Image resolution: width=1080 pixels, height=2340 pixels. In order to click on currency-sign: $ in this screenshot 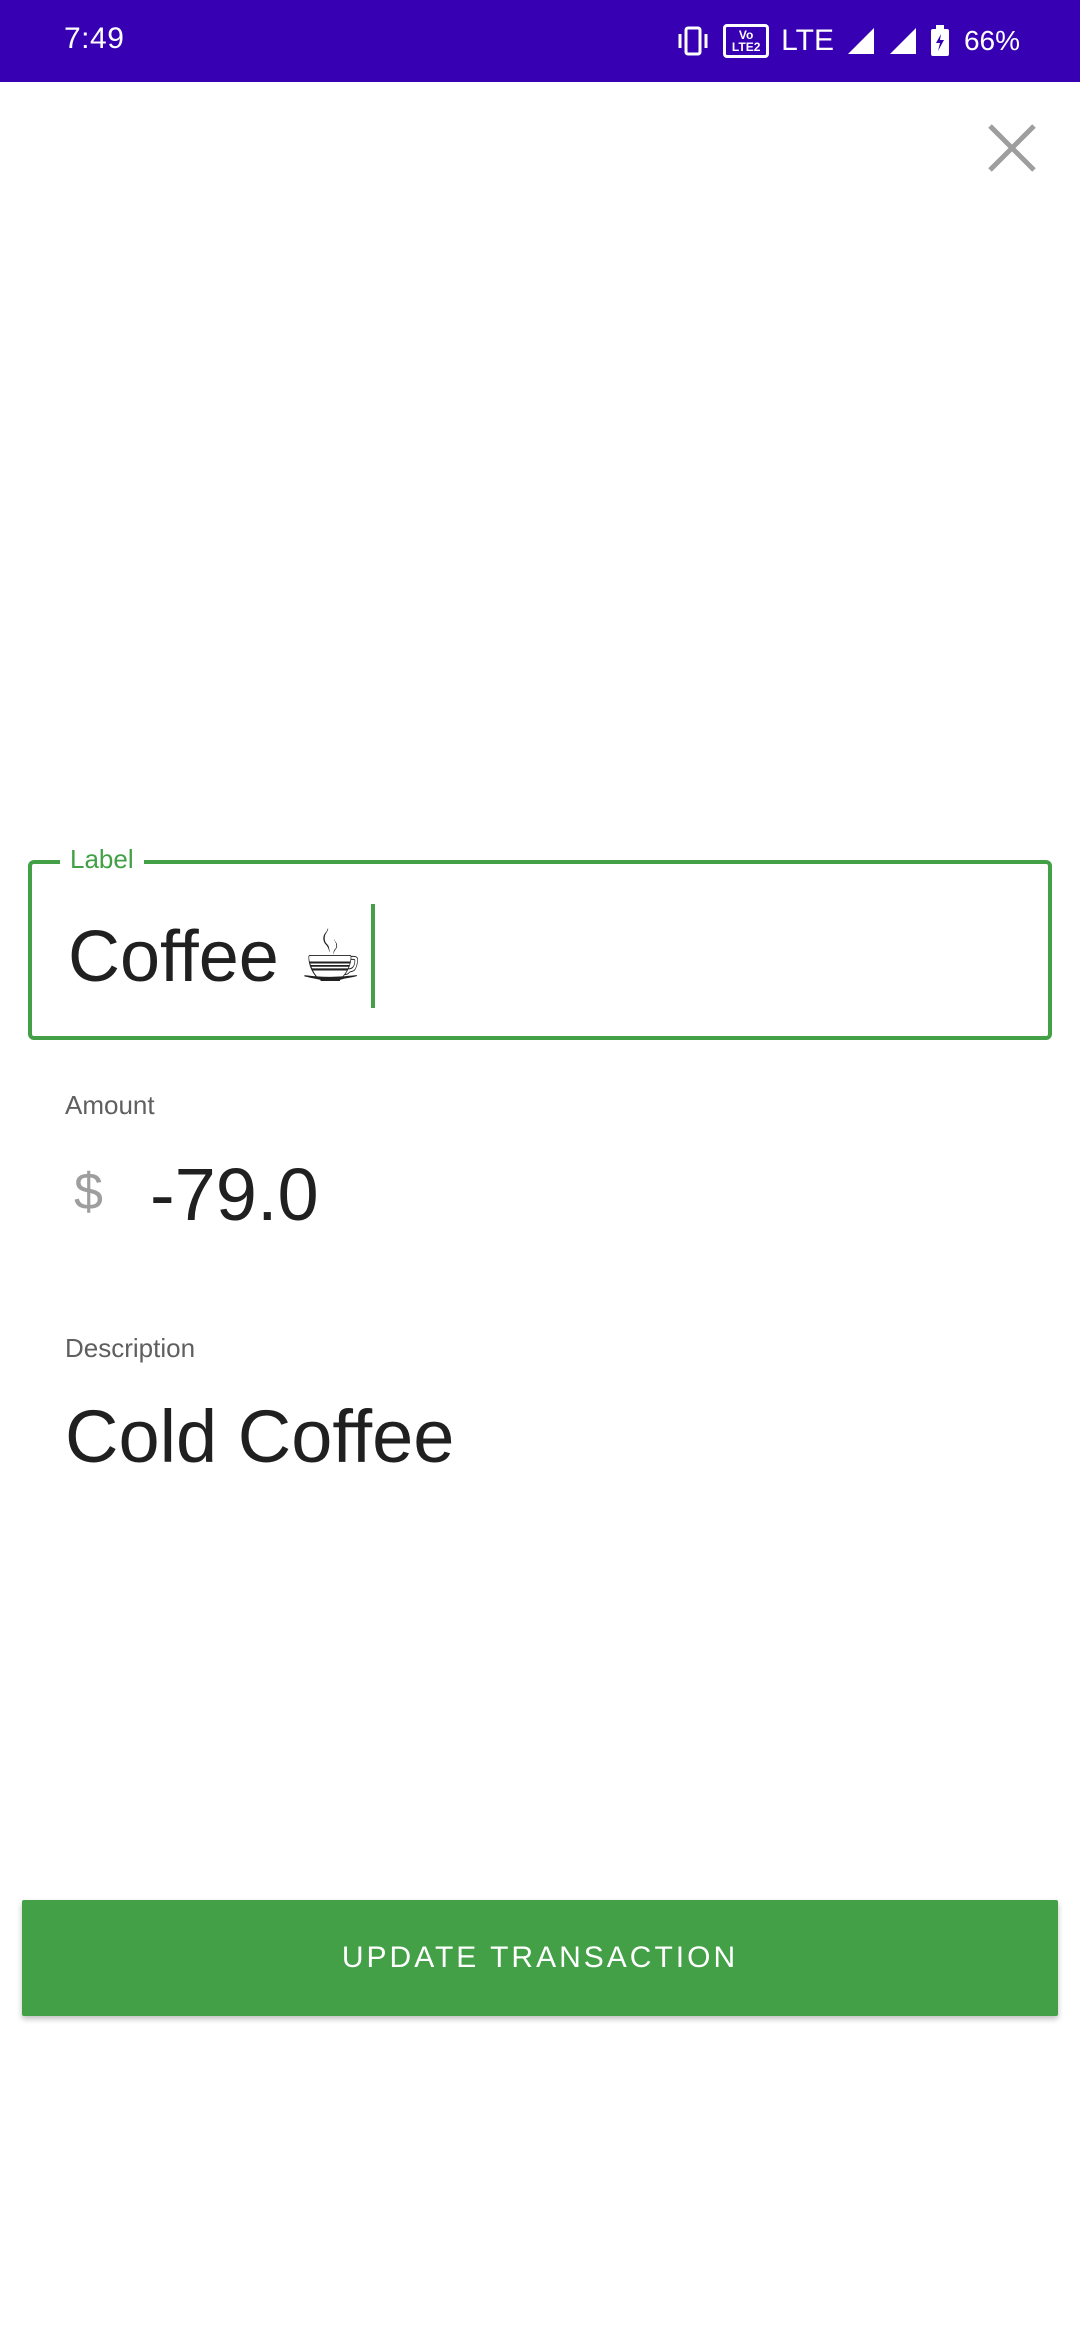, I will do `click(88, 1192)`.